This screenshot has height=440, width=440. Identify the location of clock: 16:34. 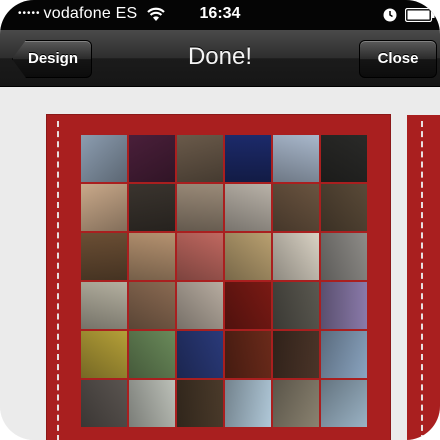
(220, 13).